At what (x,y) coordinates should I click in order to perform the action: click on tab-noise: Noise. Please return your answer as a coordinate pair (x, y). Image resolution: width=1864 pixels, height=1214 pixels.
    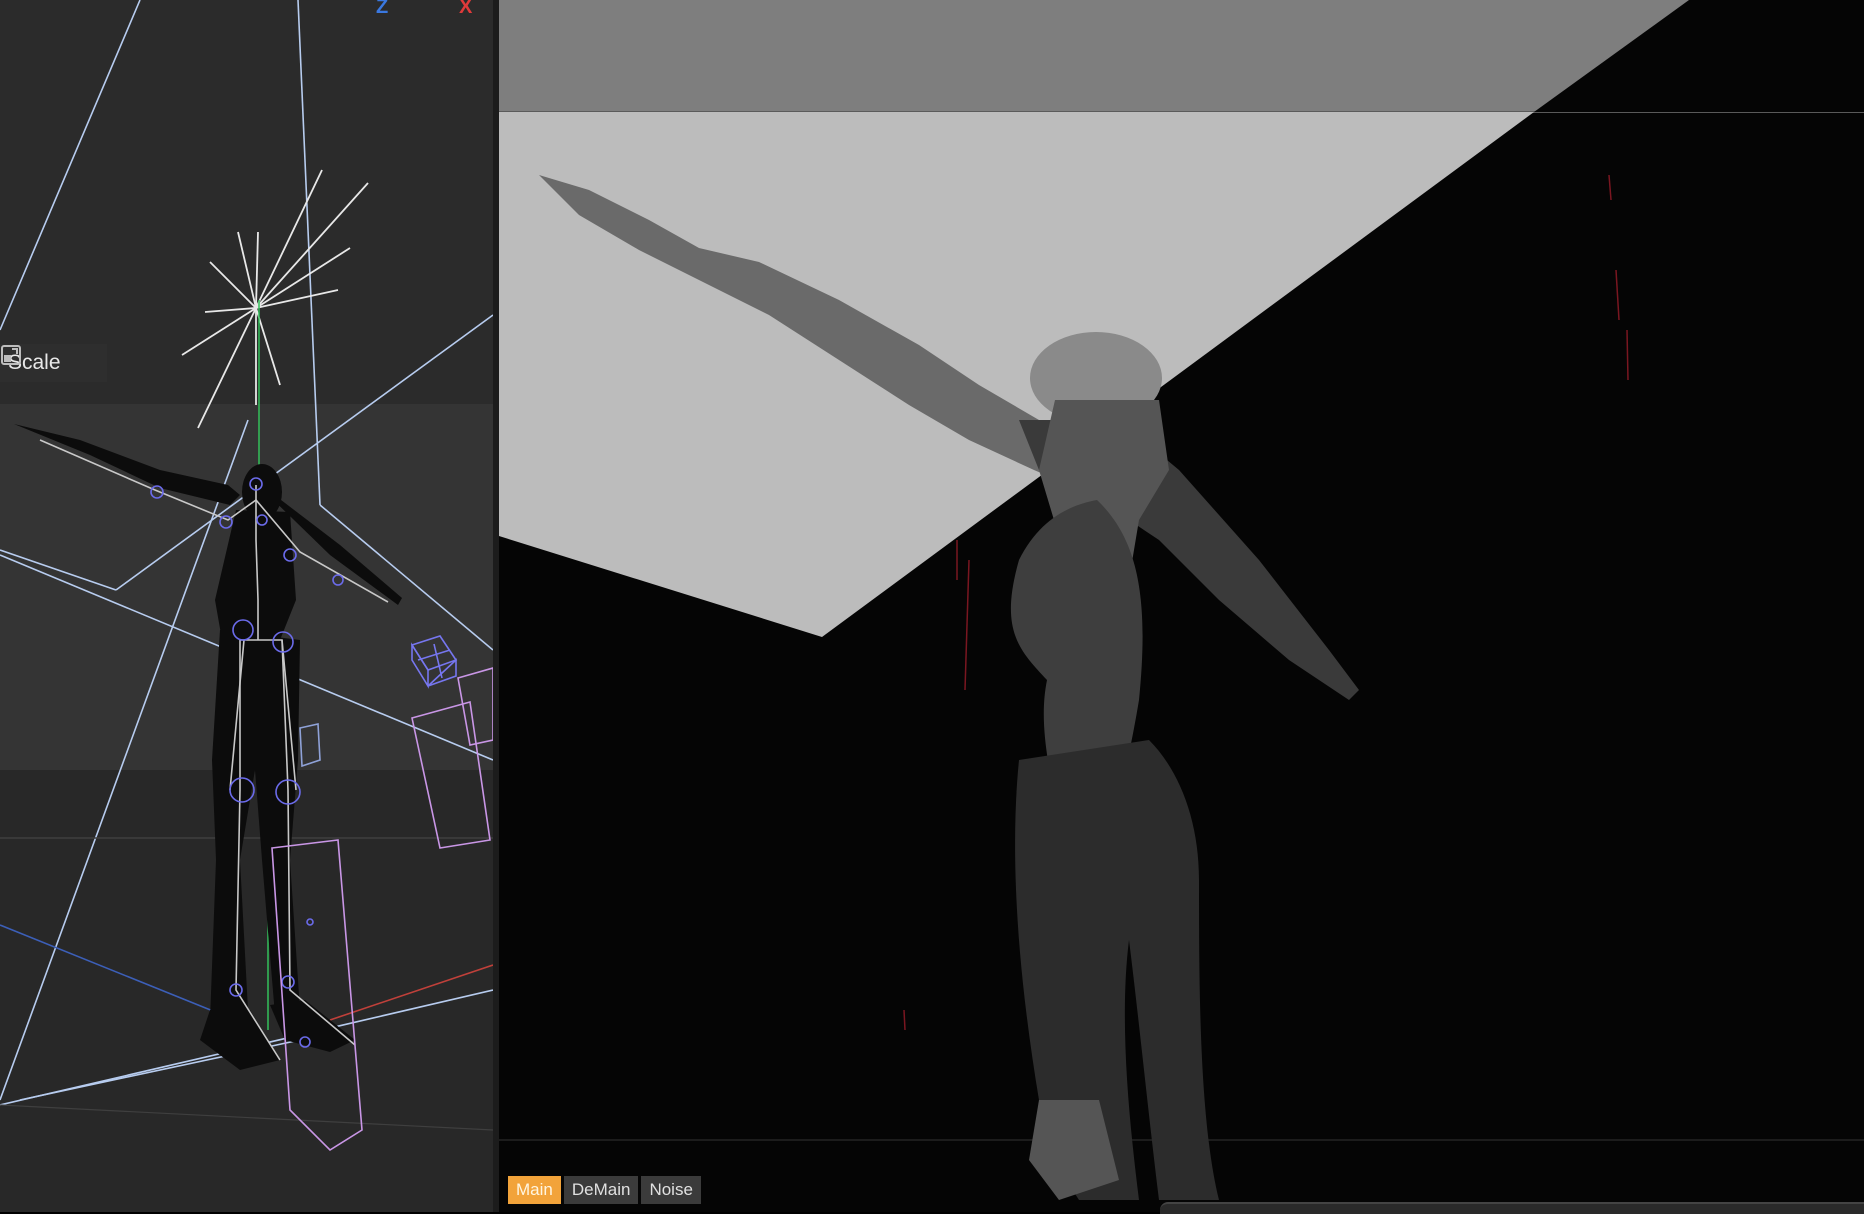
    Looking at the image, I should click on (671, 1190).